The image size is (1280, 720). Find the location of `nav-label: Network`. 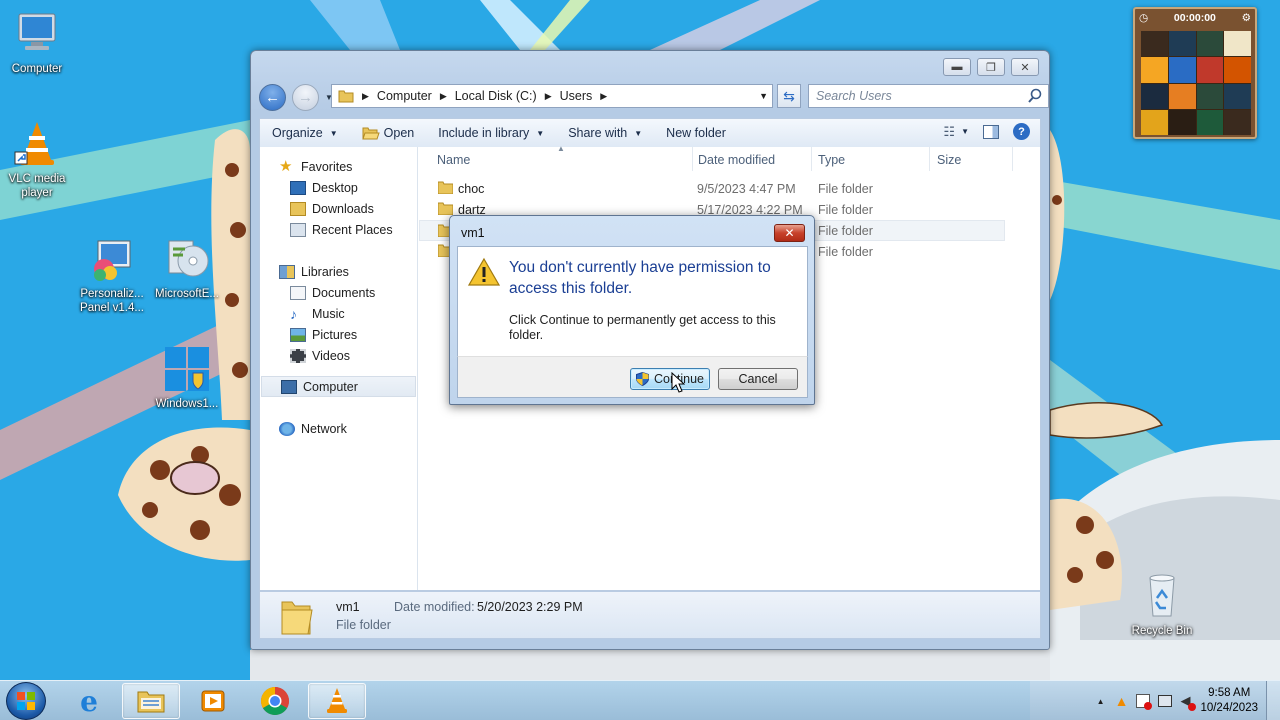

nav-label: Network is located at coordinates (324, 428).